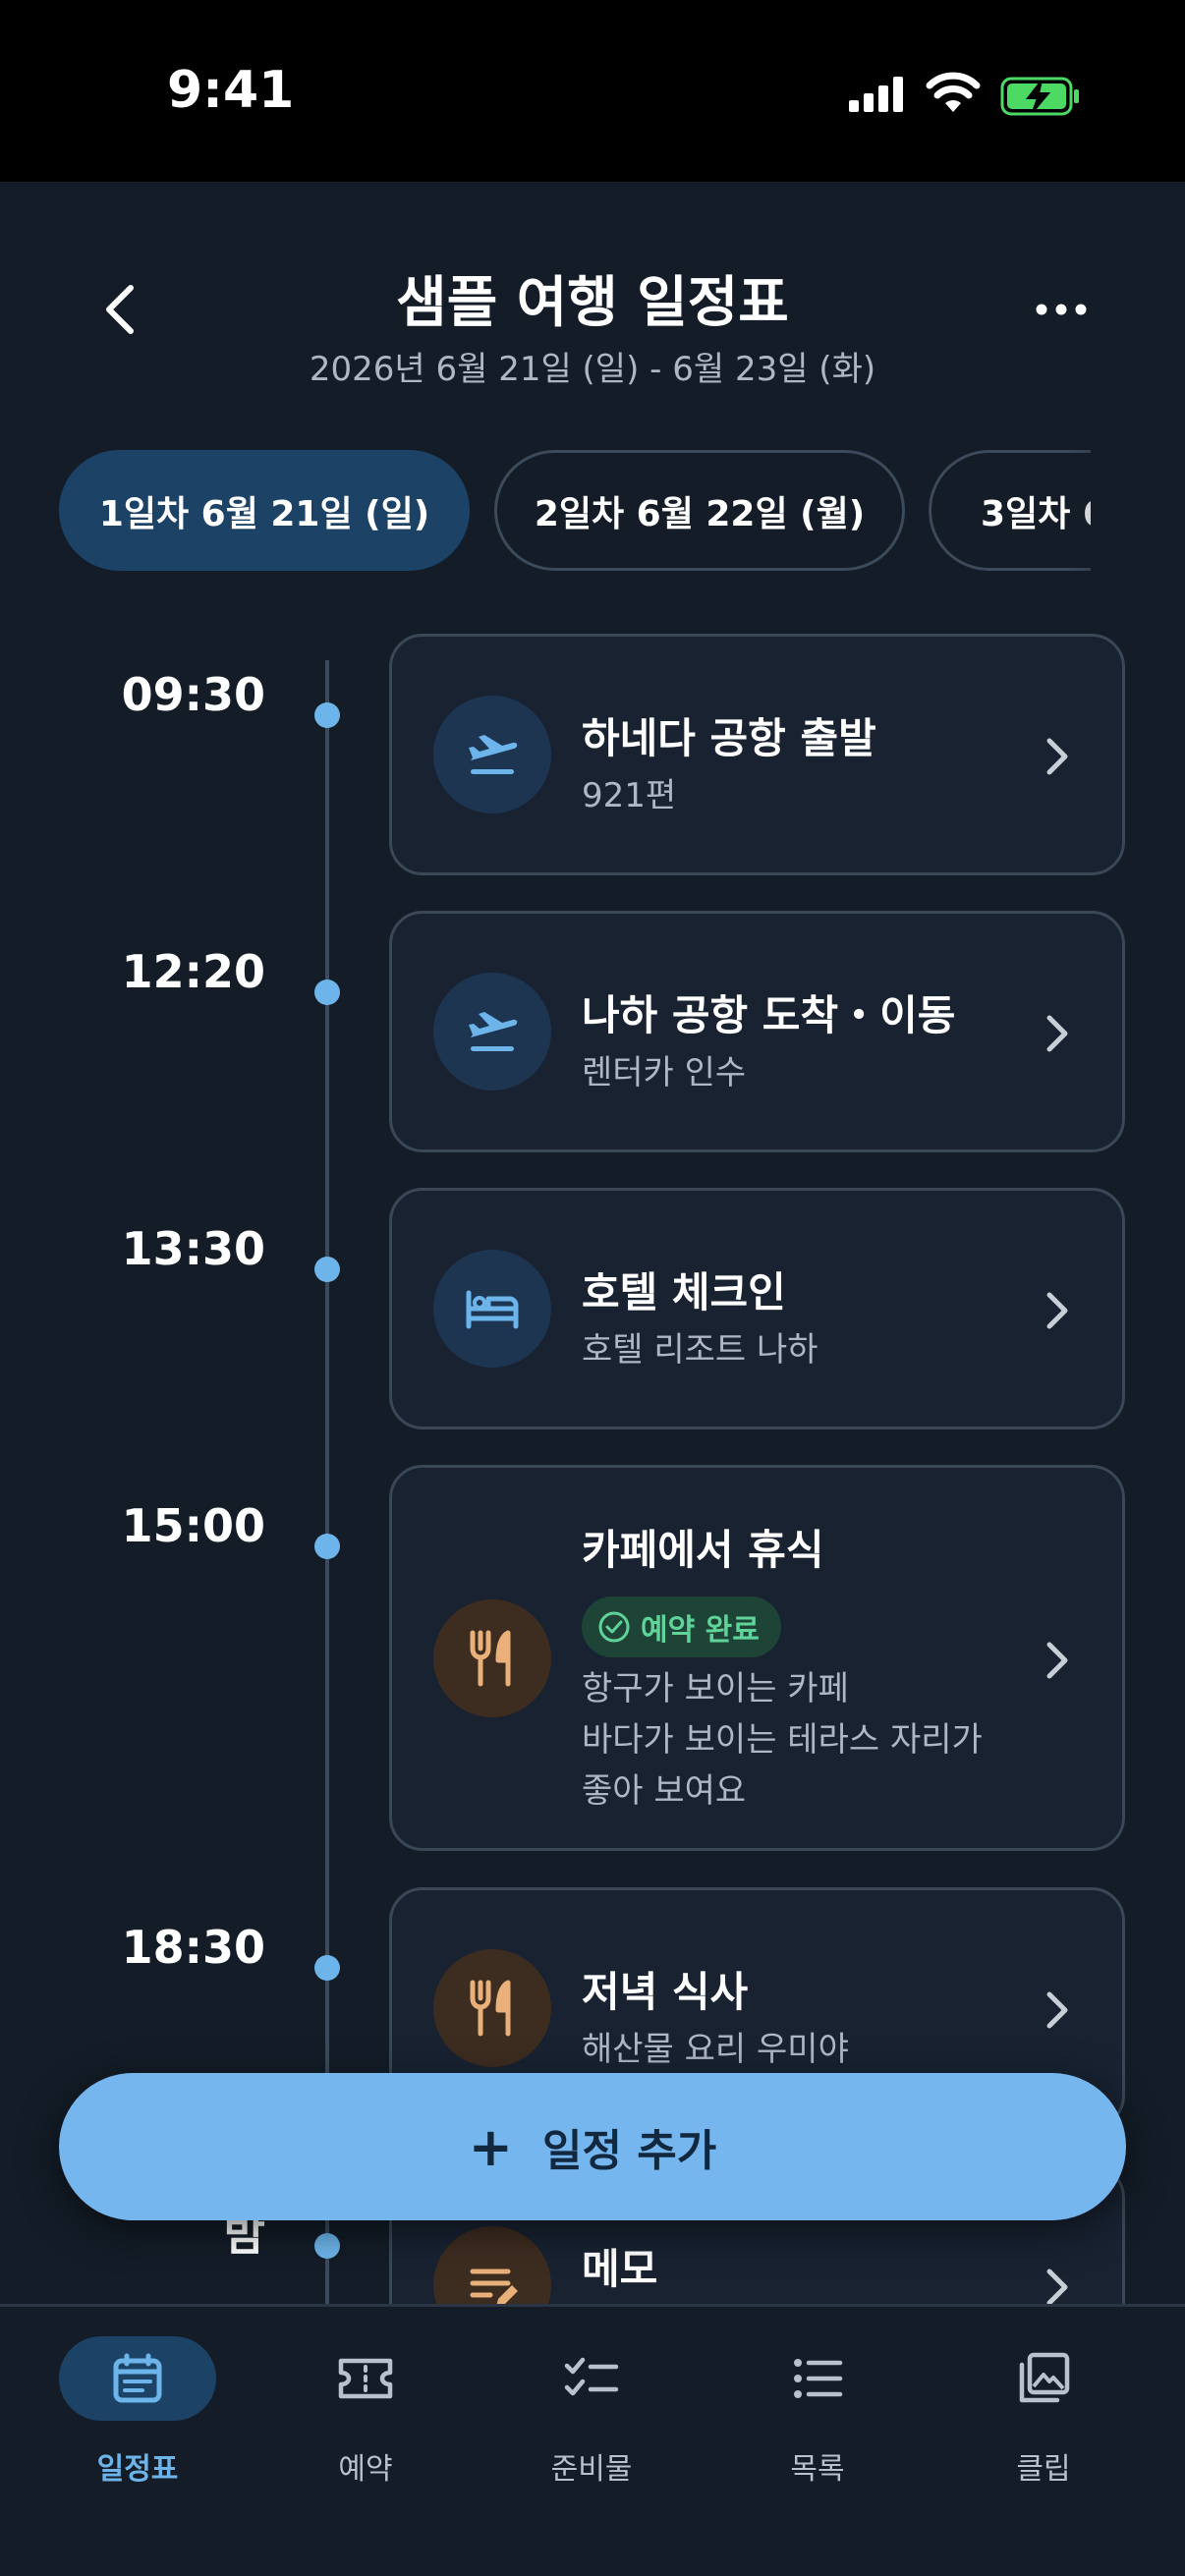  I want to click on note-line: 항구가 보이는 카페, so click(716, 1688).